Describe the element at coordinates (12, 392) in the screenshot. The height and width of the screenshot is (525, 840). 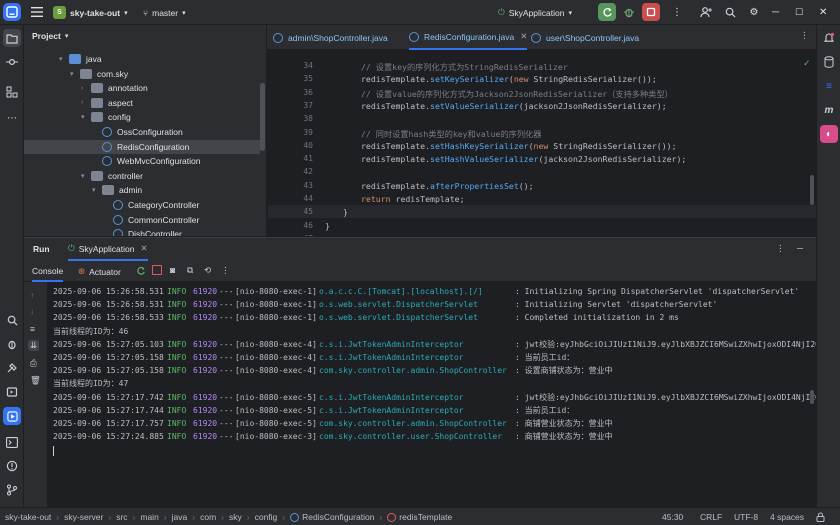
I see `services-tool-icon` at that location.